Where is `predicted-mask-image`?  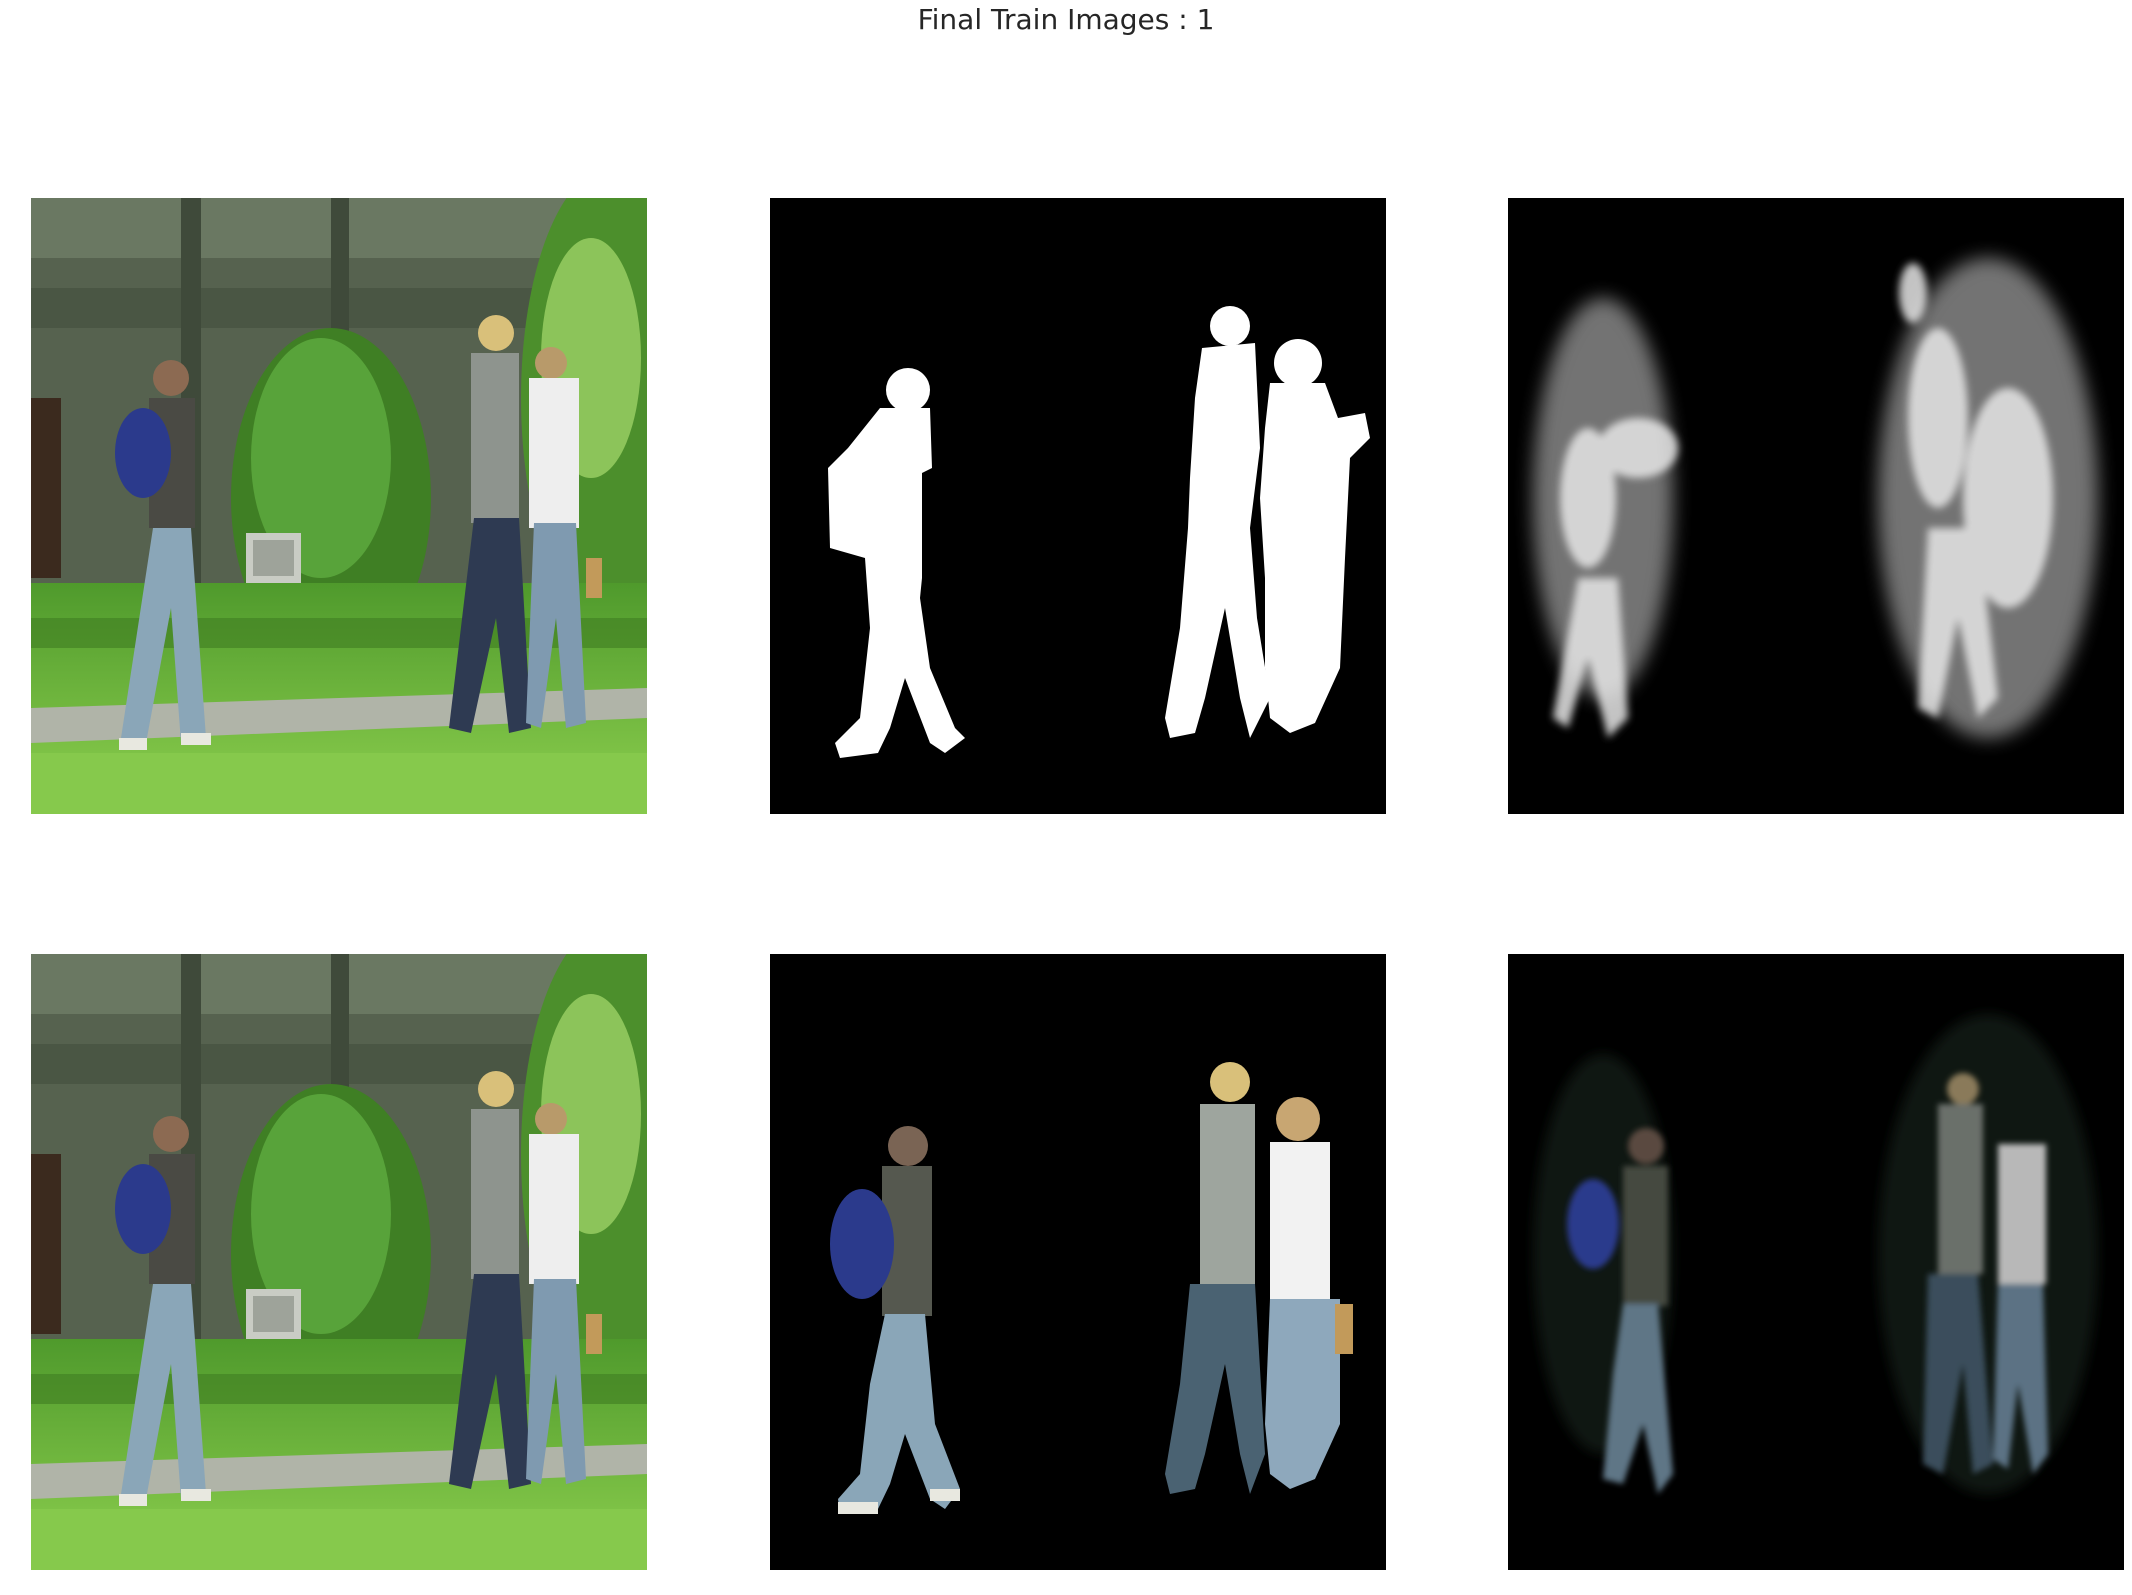 predicted-mask-image is located at coordinates (1816, 506).